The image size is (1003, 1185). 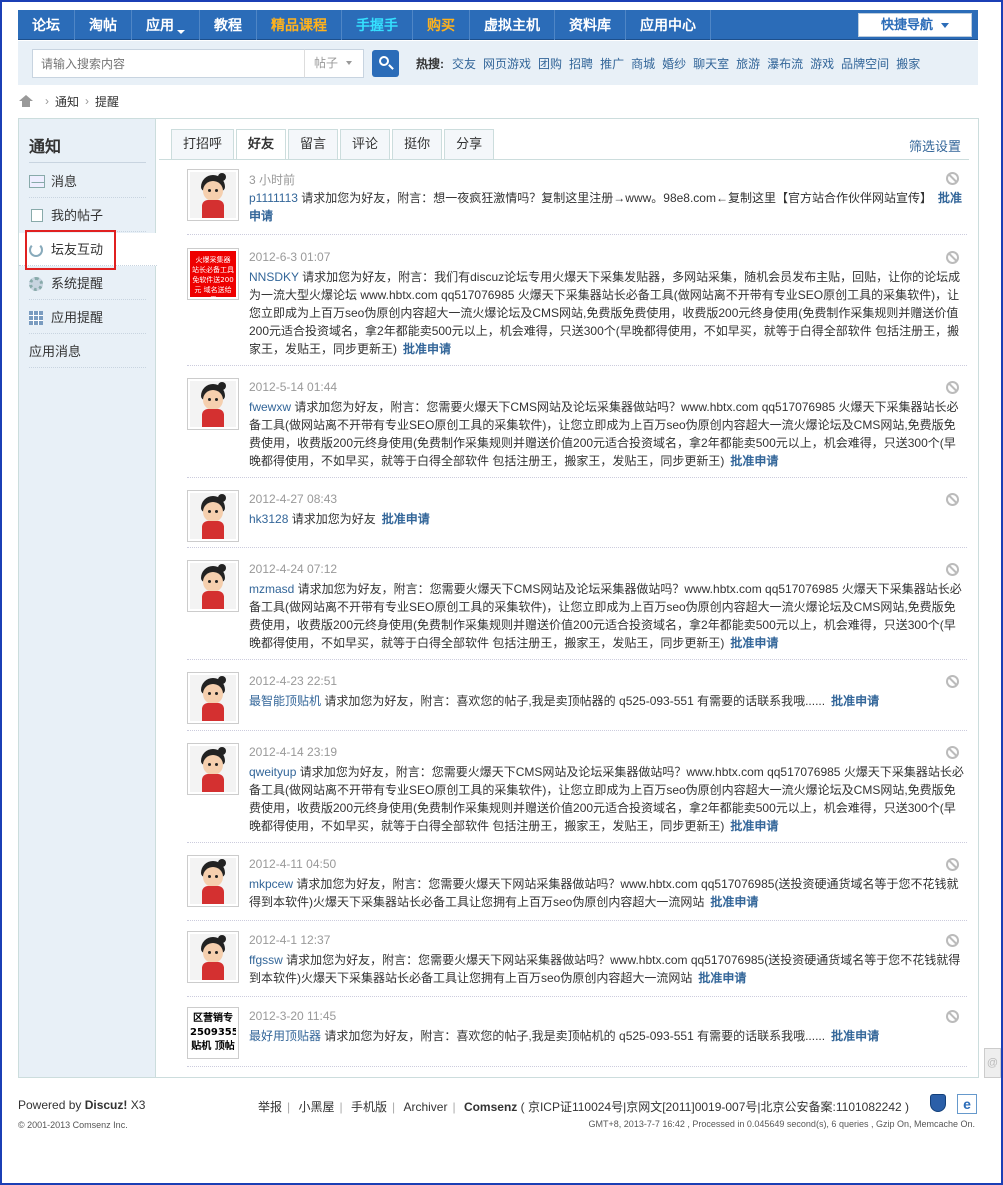 What do you see at coordinates (87, 351) in the screenshot?
I see `sidebar-item-app-messages: 应用消息` at bounding box center [87, 351].